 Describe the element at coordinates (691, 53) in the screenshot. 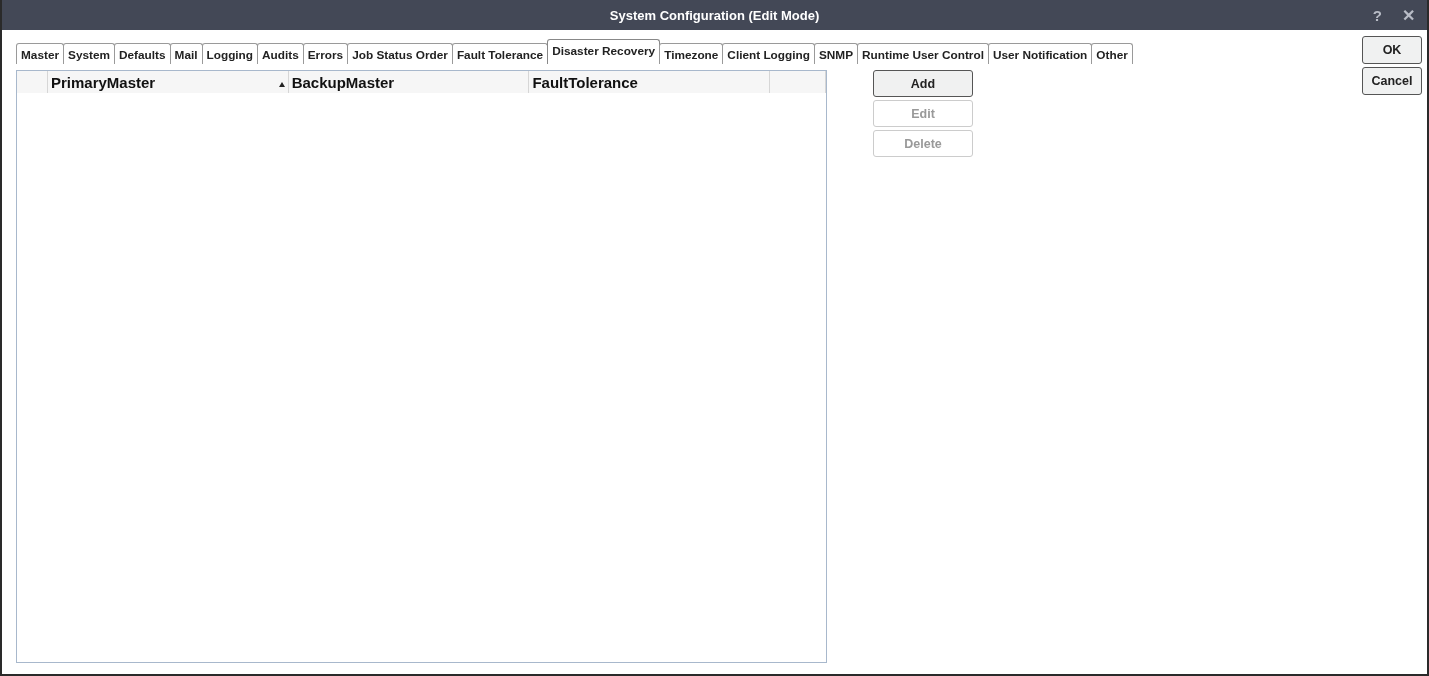

I see `tab: Timezone` at that location.